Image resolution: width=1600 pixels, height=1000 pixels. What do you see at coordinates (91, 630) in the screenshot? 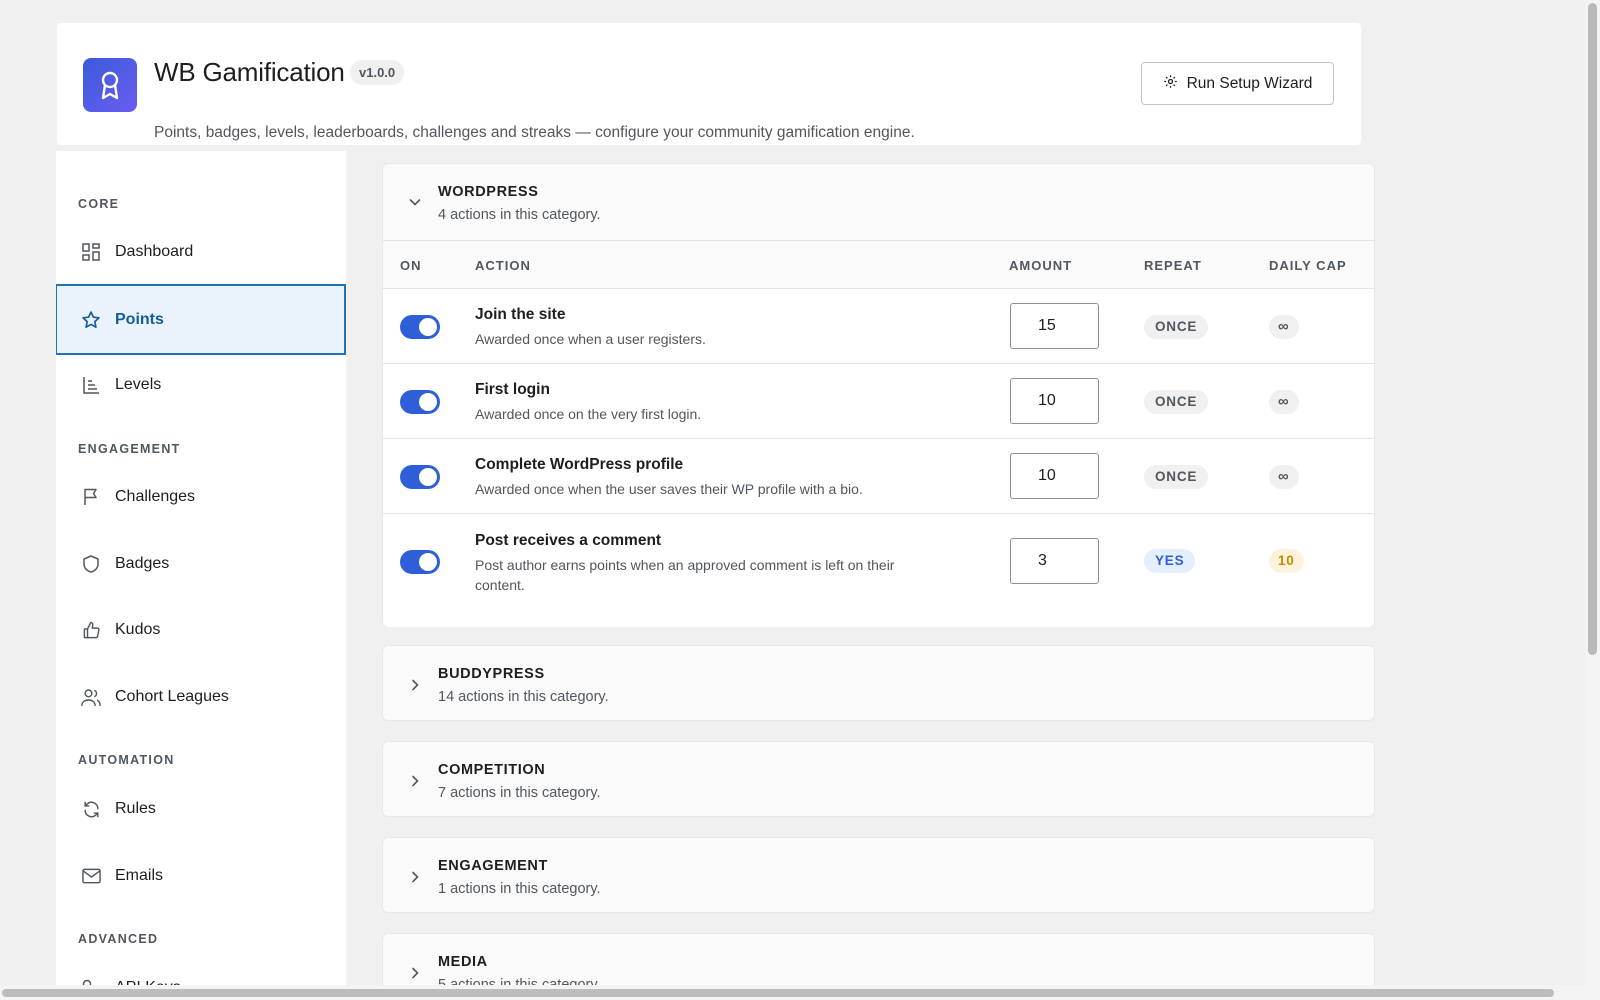
I see `thumbs-up-icon` at bounding box center [91, 630].